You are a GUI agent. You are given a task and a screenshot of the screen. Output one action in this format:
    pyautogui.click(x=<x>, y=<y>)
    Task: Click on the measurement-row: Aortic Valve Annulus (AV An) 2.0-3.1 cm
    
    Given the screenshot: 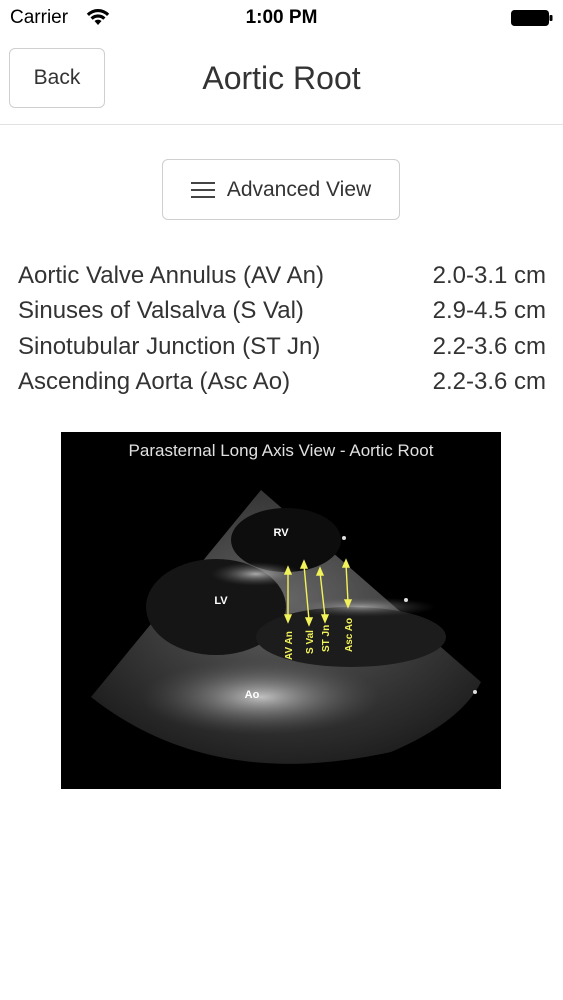 What is the action you would take?
    pyautogui.click(x=282, y=276)
    